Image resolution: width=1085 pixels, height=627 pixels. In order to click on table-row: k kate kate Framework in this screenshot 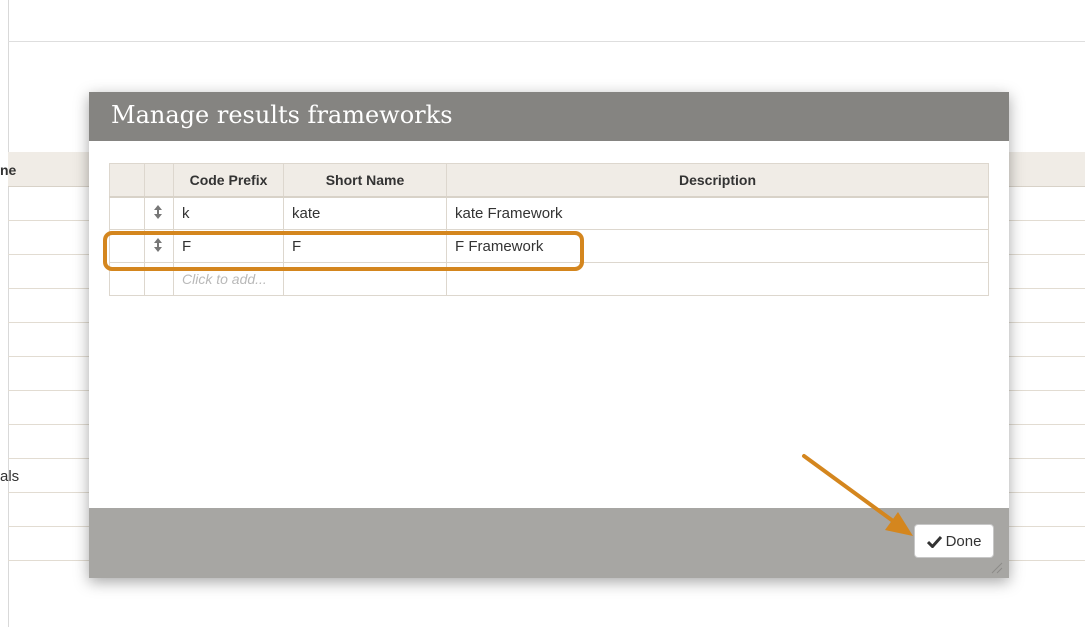, I will do `click(549, 213)`.